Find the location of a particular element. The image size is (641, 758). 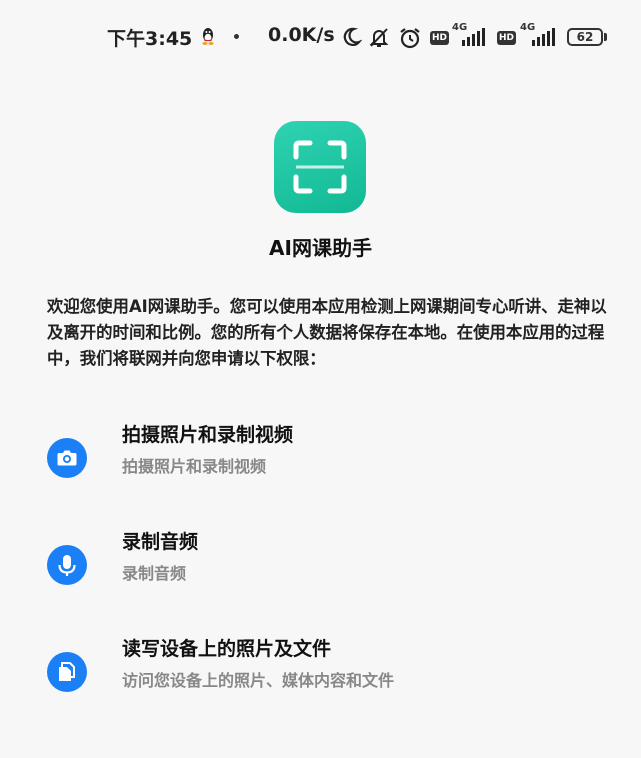

permission-title: 录制音频 is located at coordinates (160, 542).